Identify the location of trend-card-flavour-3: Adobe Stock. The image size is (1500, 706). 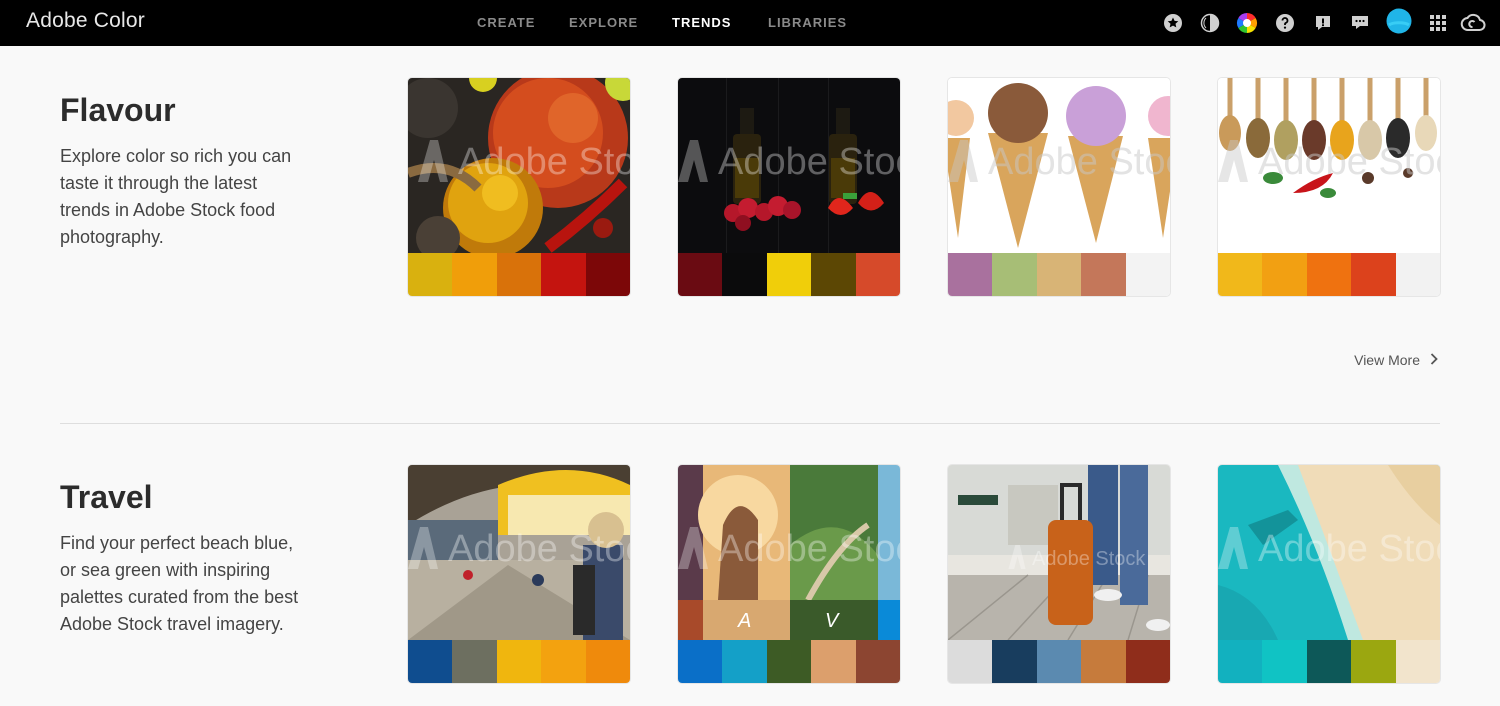
(1059, 187).